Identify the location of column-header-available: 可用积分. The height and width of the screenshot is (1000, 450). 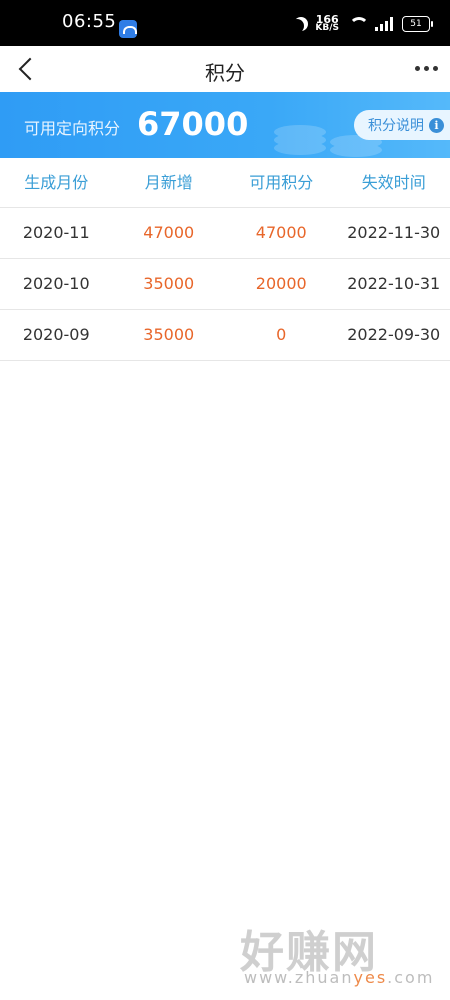
(281, 182).